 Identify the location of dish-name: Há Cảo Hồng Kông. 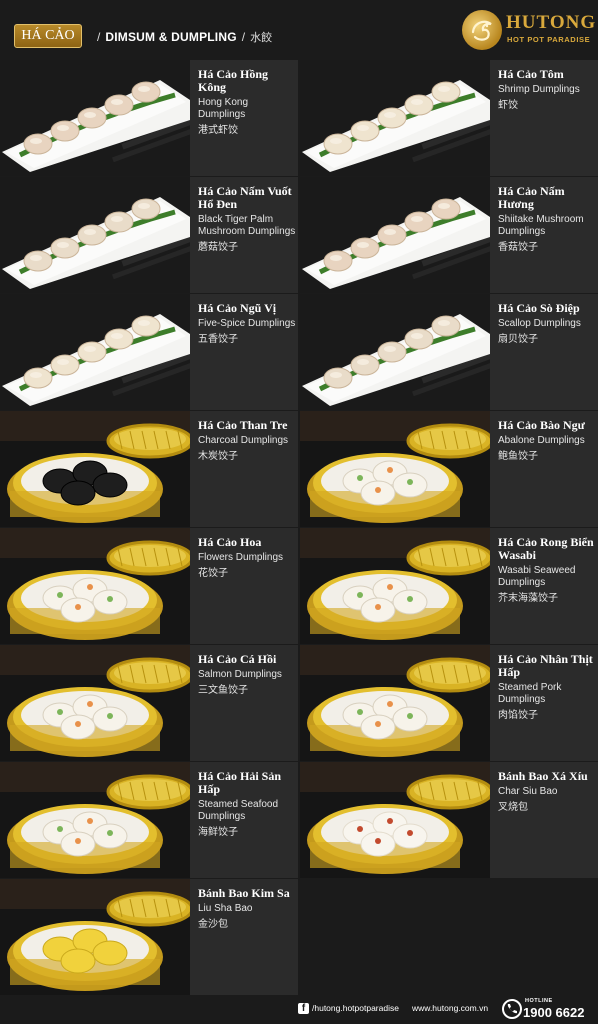
(233, 80).